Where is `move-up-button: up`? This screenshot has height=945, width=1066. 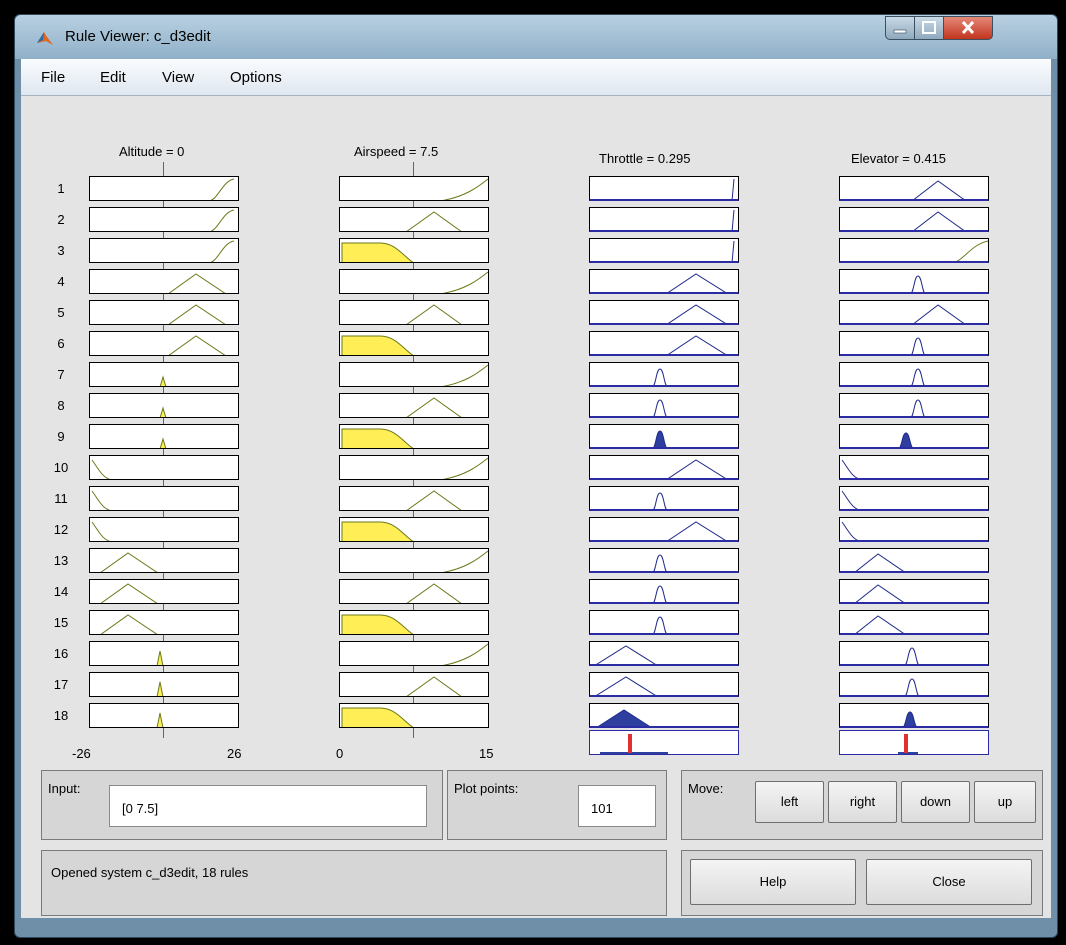
move-up-button: up is located at coordinates (1005, 802).